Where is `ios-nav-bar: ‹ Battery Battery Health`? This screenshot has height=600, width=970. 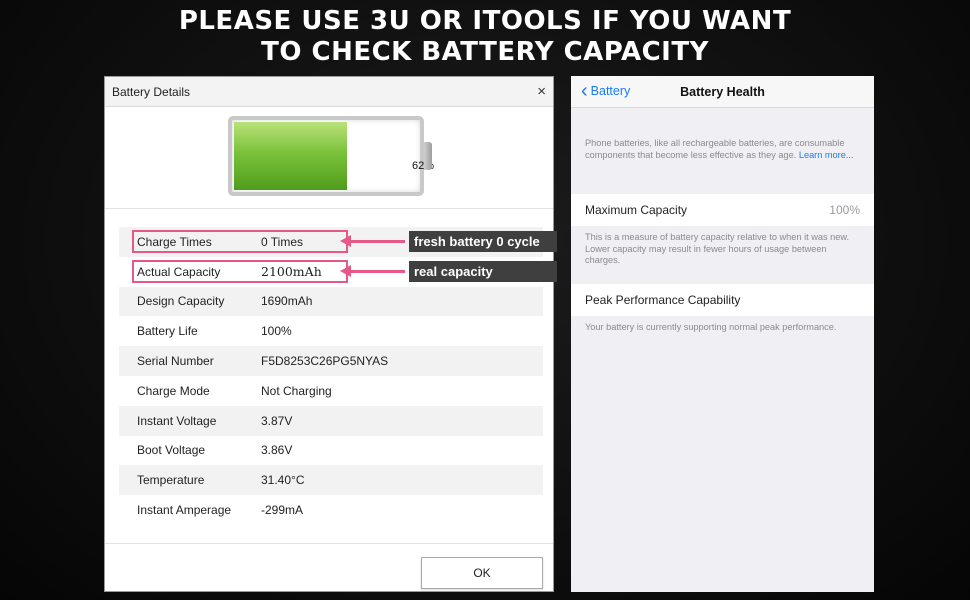
ios-nav-bar: ‹ Battery Battery Health is located at coordinates (722, 92).